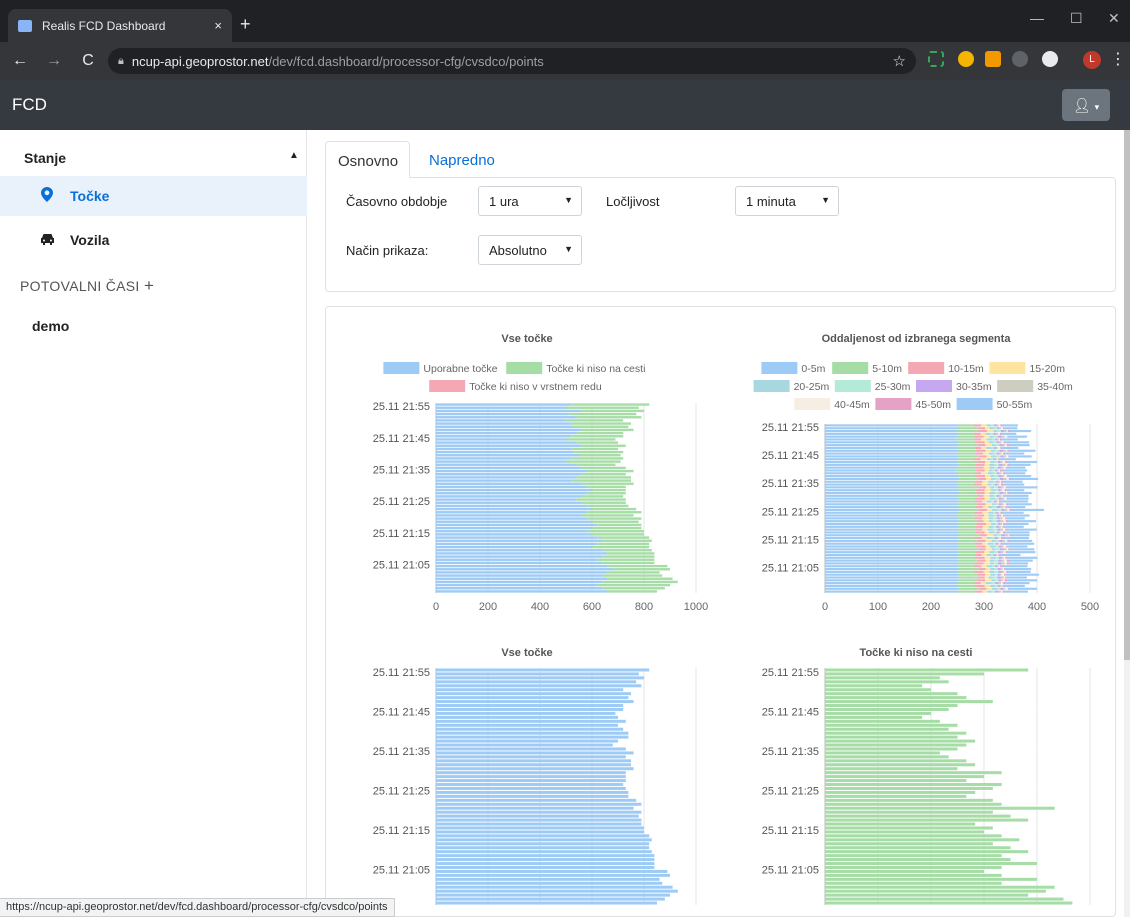 The width and height of the screenshot is (1130, 917). I want to click on new-tab-button: +, so click(245, 24).